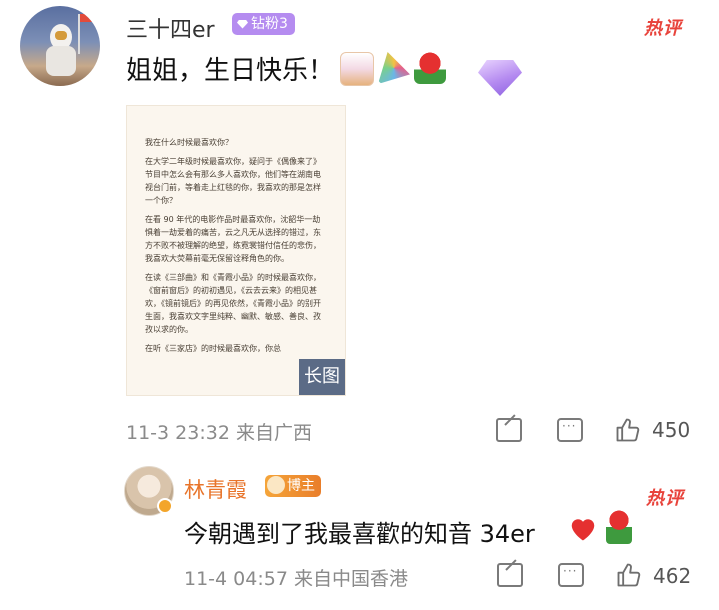 This screenshot has height=610, width=719. Describe the element at coordinates (236, 579) in the screenshot. I see `reply-timestamp: 11-4 04:57` at that location.